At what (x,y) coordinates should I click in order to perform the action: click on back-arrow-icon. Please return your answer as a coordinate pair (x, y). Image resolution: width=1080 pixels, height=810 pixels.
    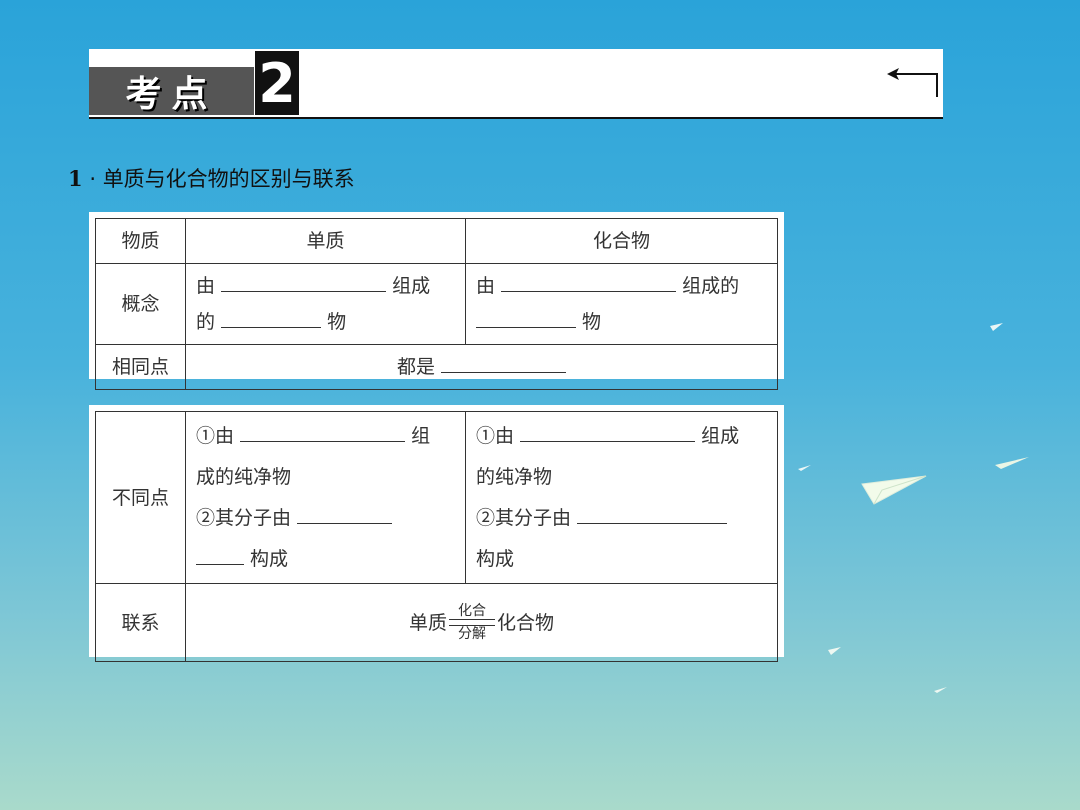
    Looking at the image, I should click on (913, 87).